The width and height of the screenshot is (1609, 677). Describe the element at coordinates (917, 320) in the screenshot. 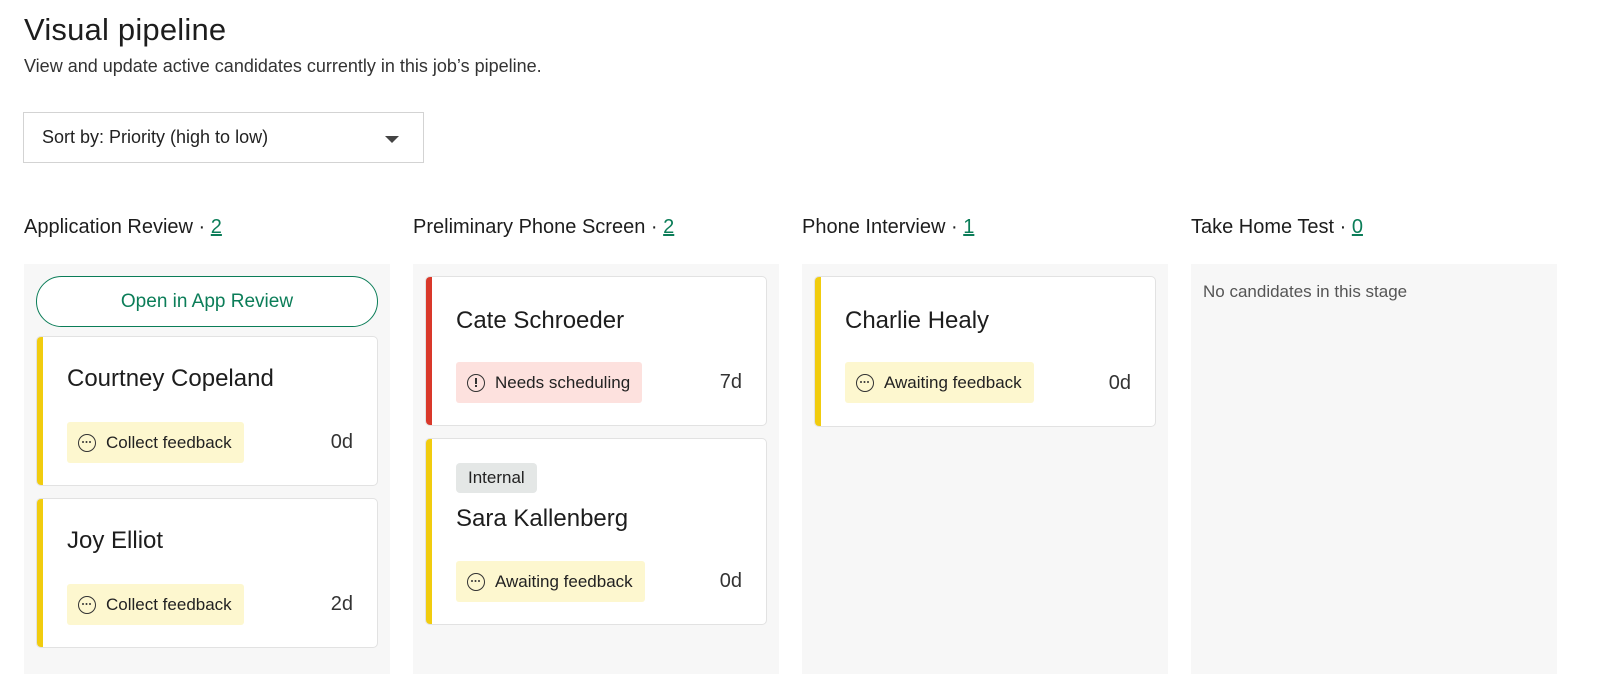

I see `candidate-name: Charlie Healy` at that location.